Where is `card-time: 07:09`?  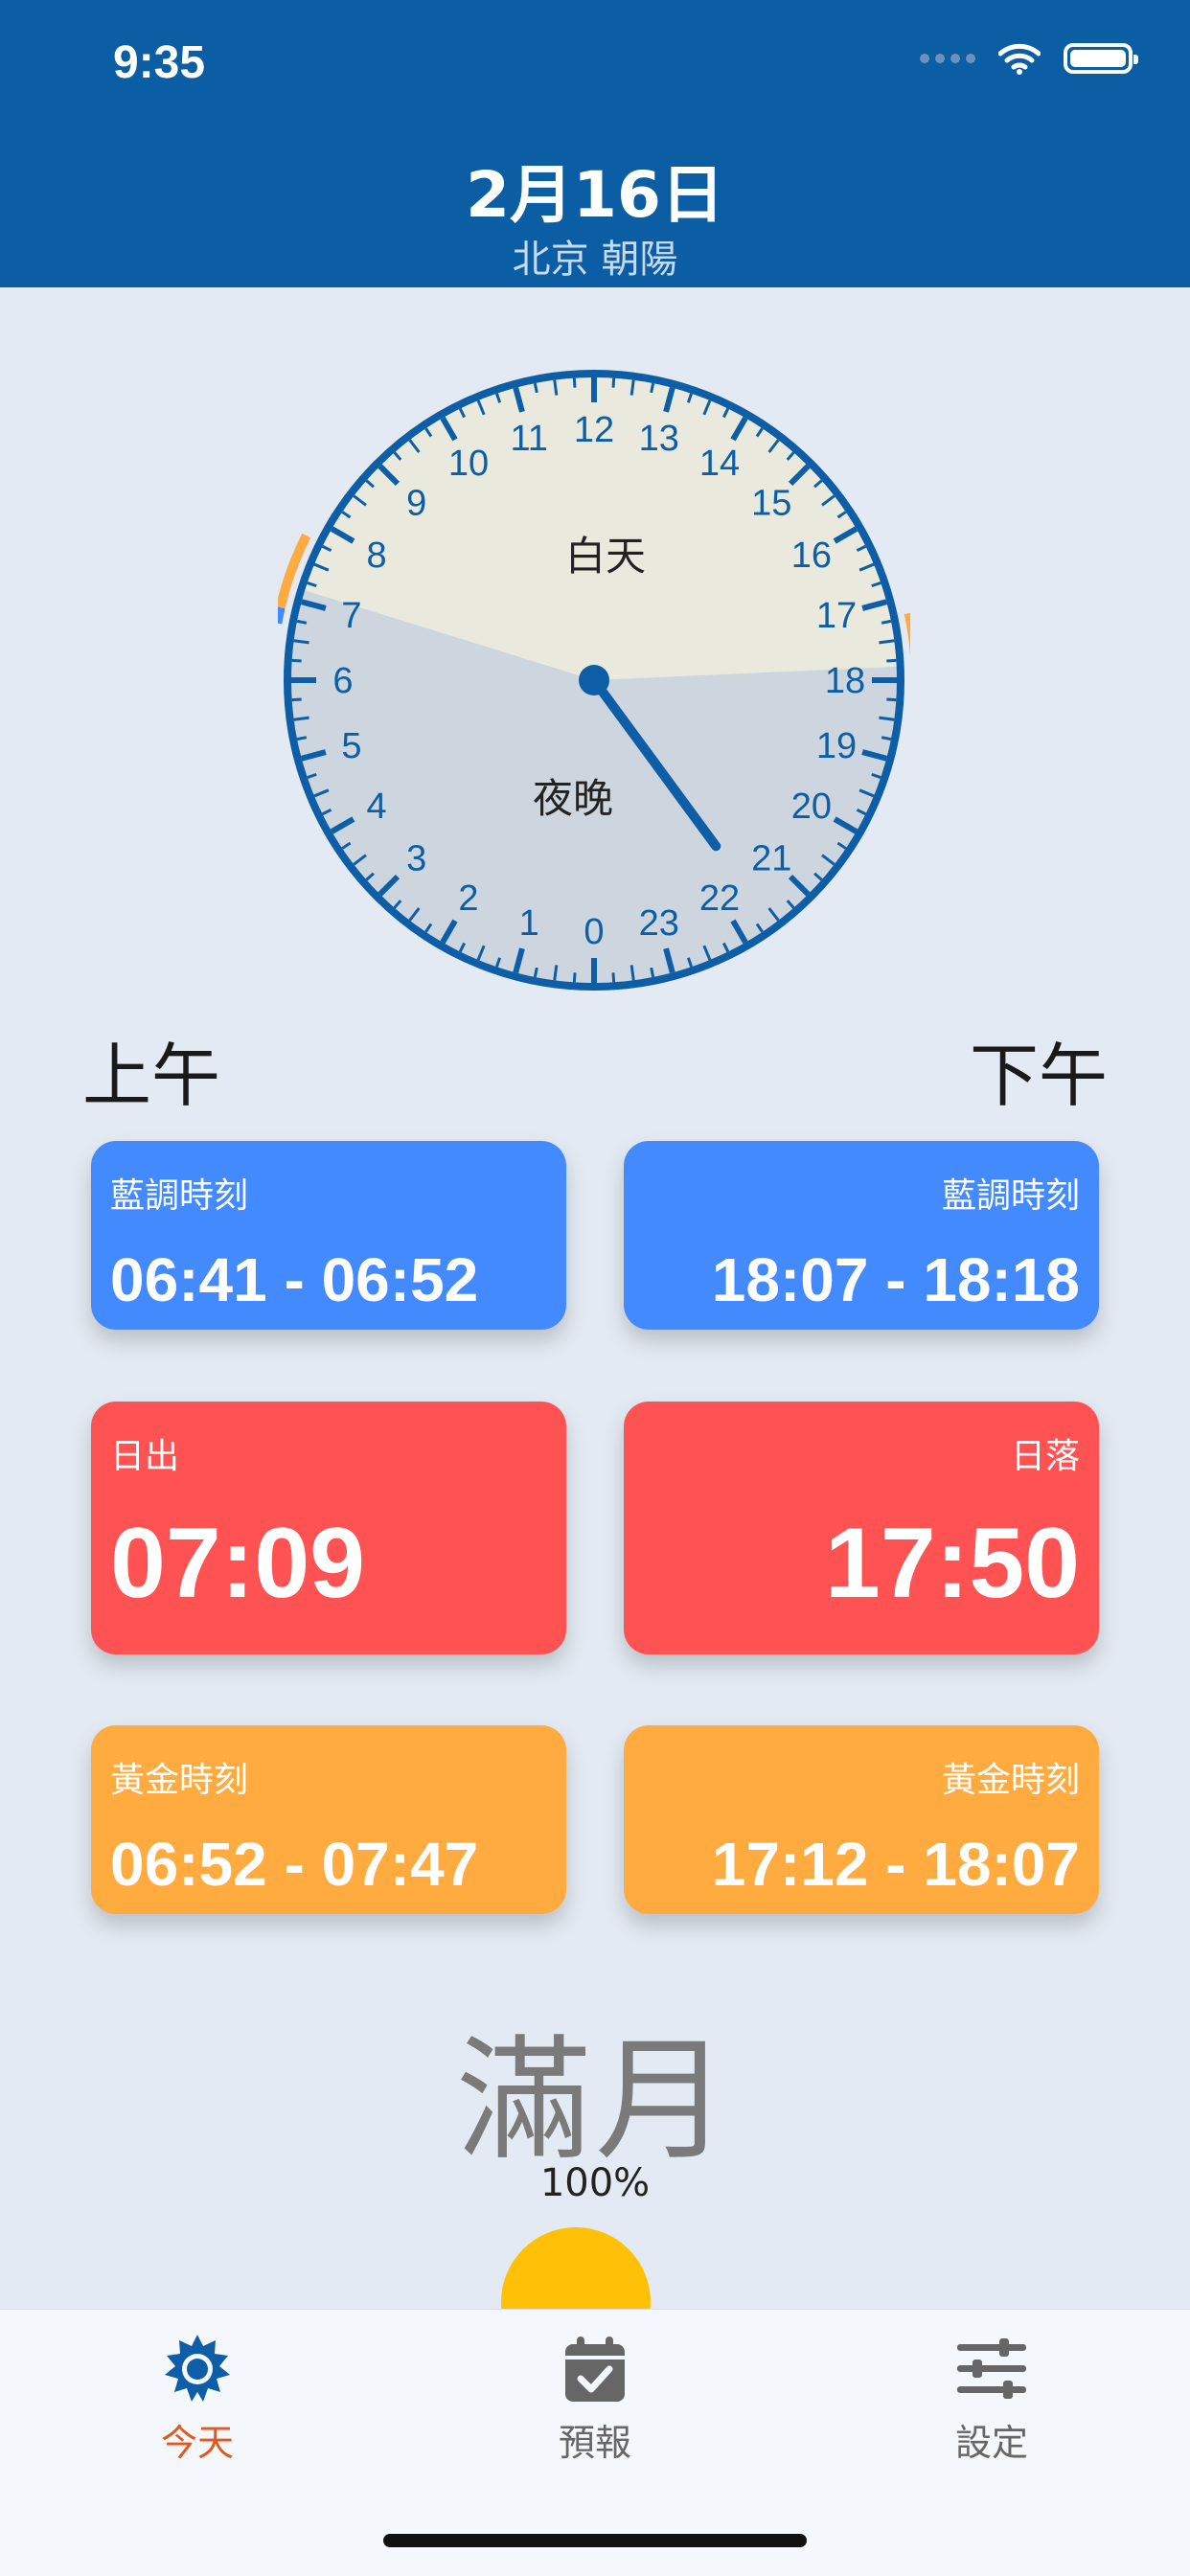
card-time: 07:09 is located at coordinates (238, 1563).